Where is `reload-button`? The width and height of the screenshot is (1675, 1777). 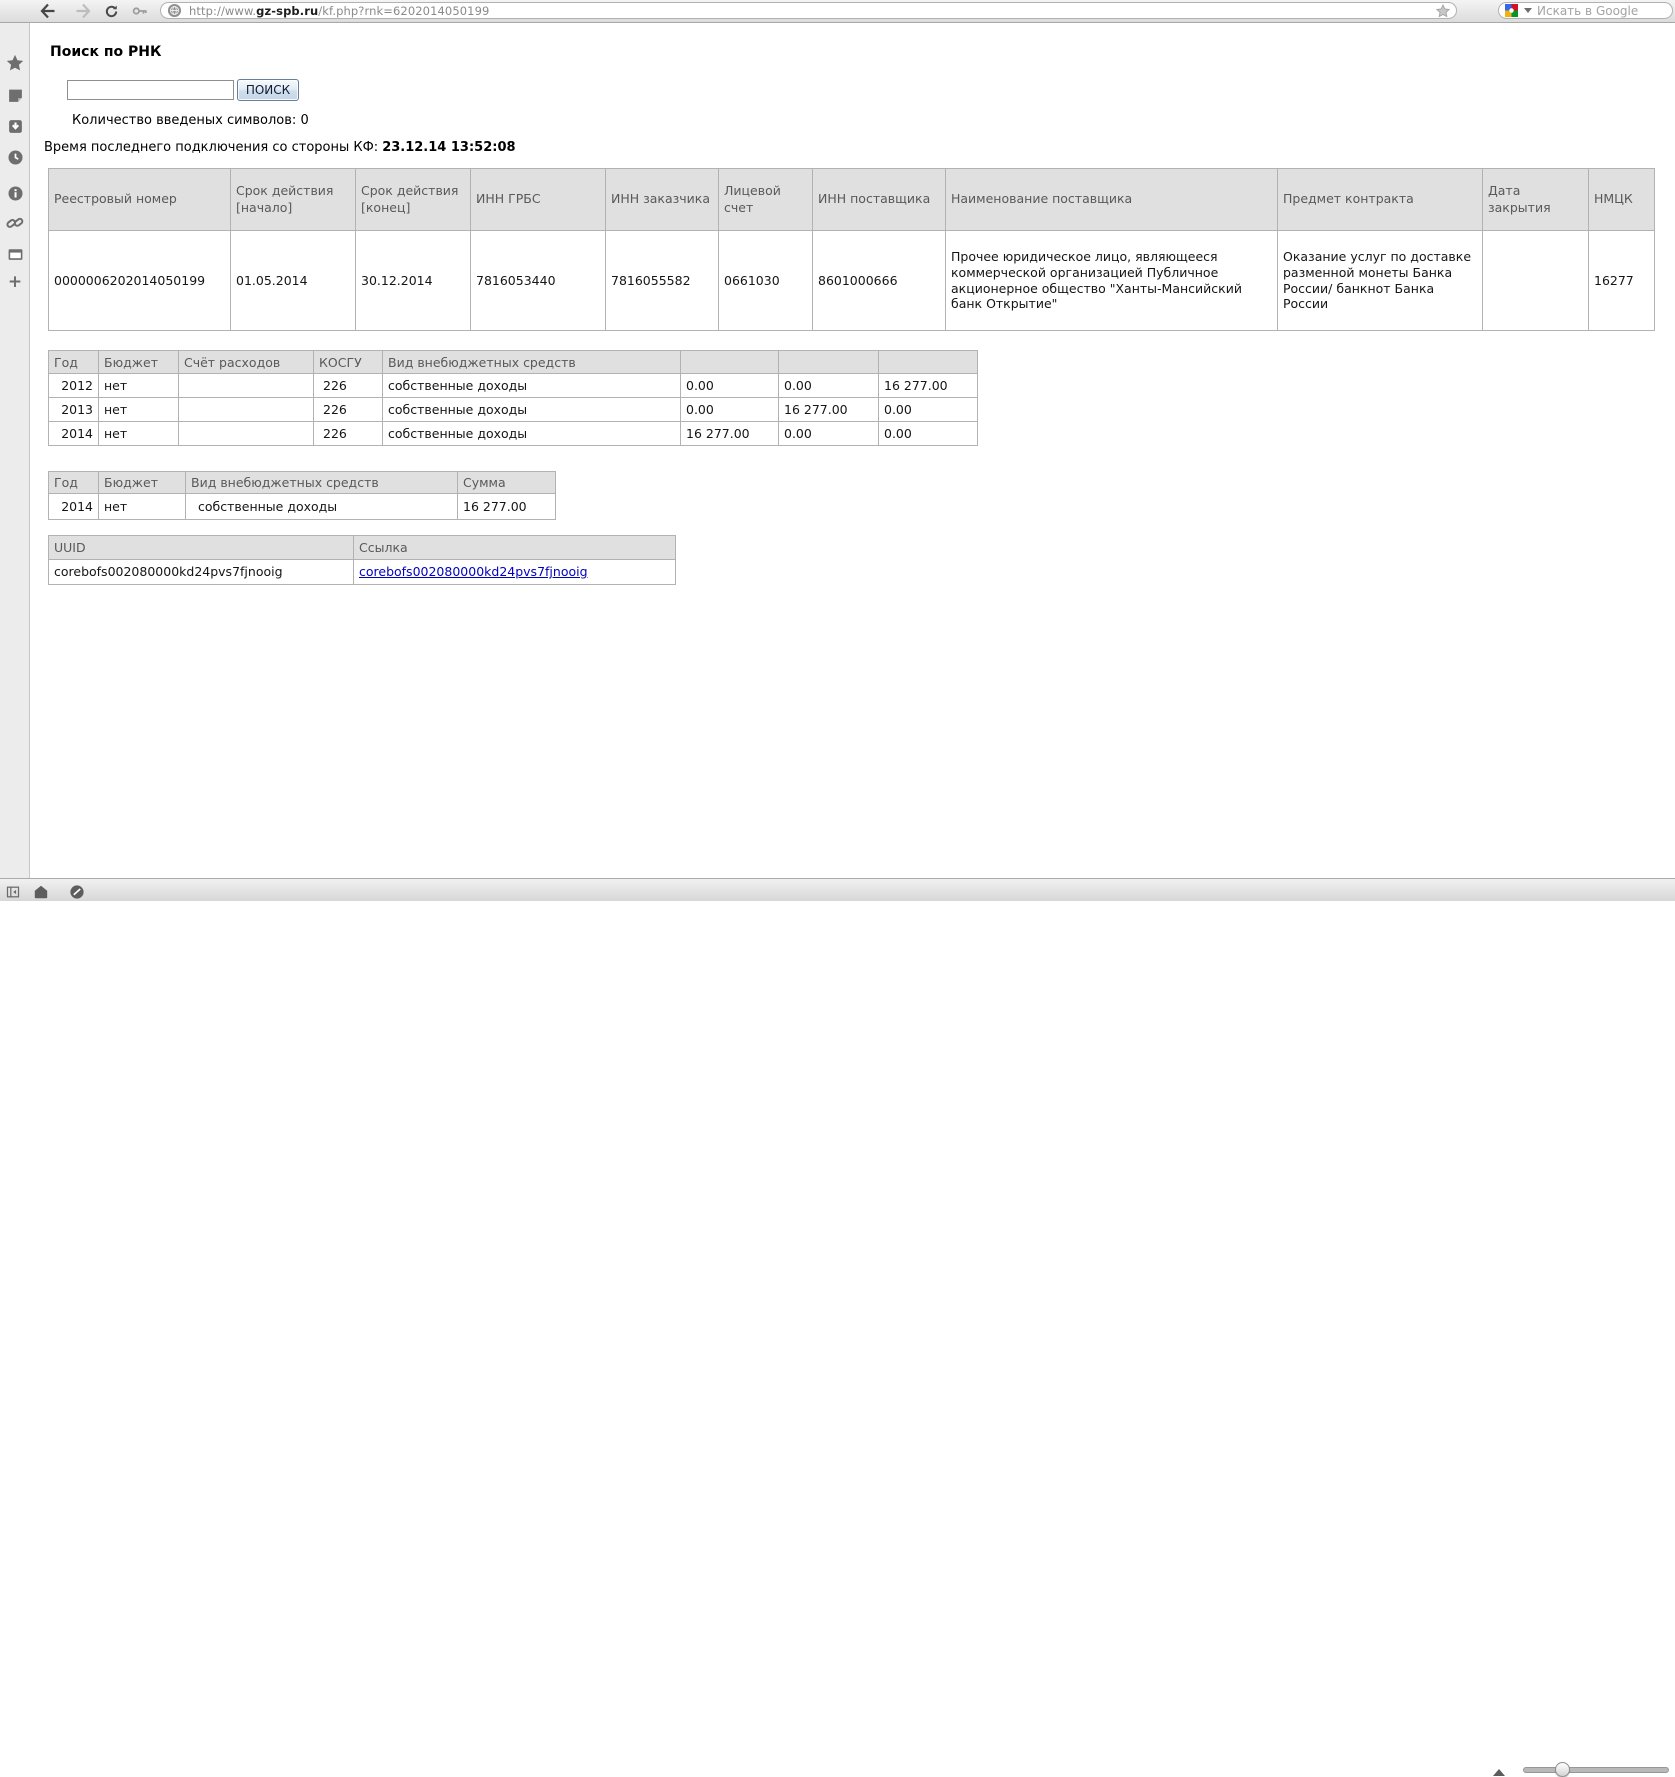 reload-button is located at coordinates (111, 11).